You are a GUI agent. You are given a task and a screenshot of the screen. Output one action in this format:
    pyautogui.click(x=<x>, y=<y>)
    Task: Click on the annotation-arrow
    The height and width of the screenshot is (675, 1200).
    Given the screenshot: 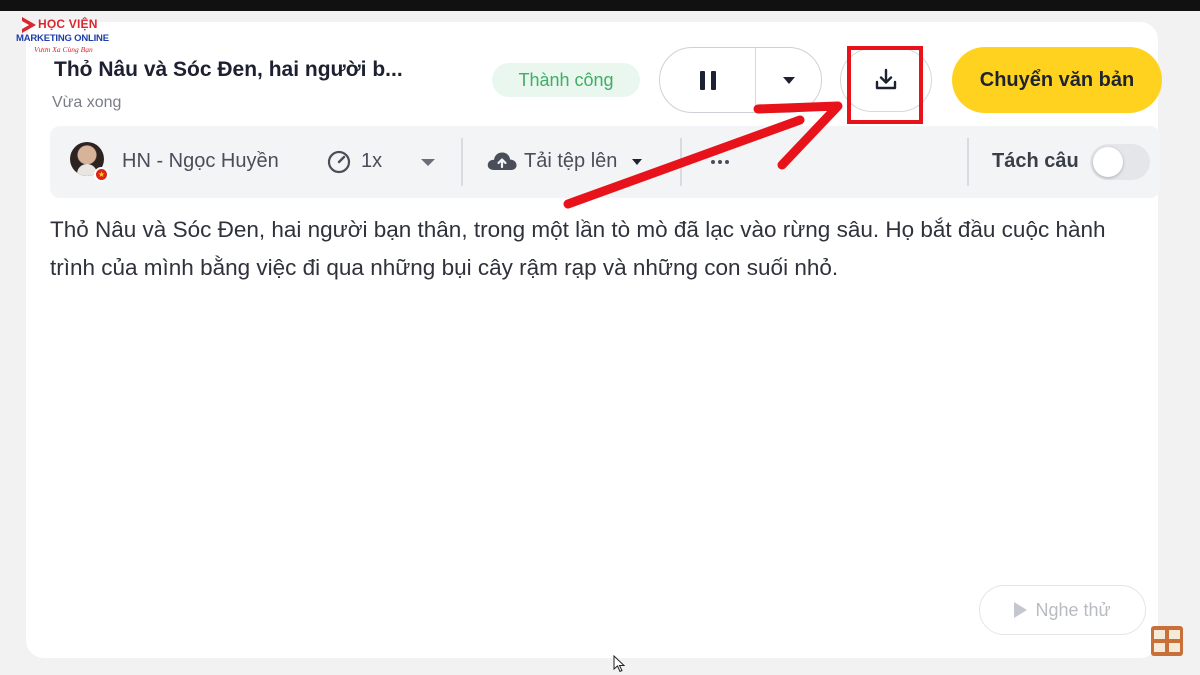 What is the action you would take?
    pyautogui.click(x=703, y=155)
    